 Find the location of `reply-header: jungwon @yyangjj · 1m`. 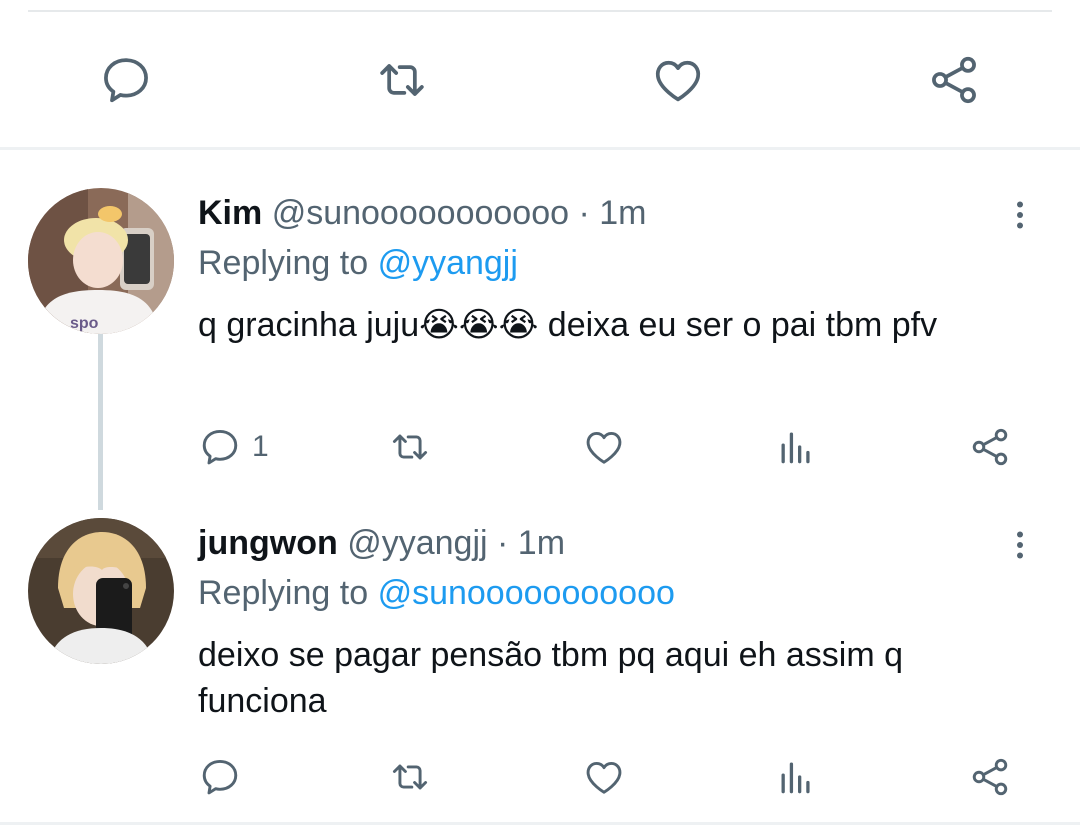

reply-header: jungwon @yyangjj · 1m is located at coordinates (381, 543).